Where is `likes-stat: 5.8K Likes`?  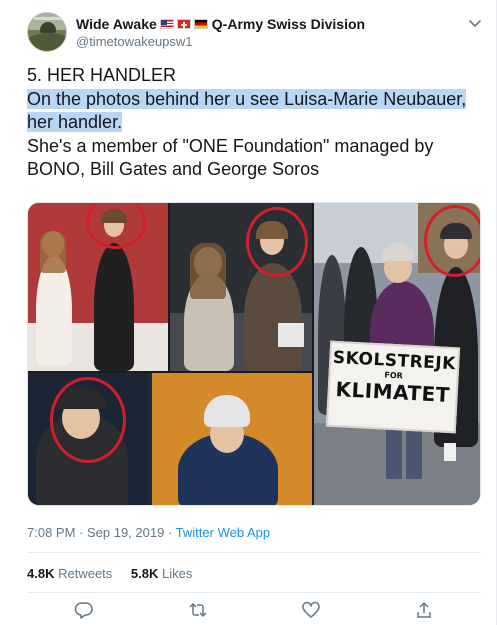
likes-stat: 5.8K Likes is located at coordinates (161, 573).